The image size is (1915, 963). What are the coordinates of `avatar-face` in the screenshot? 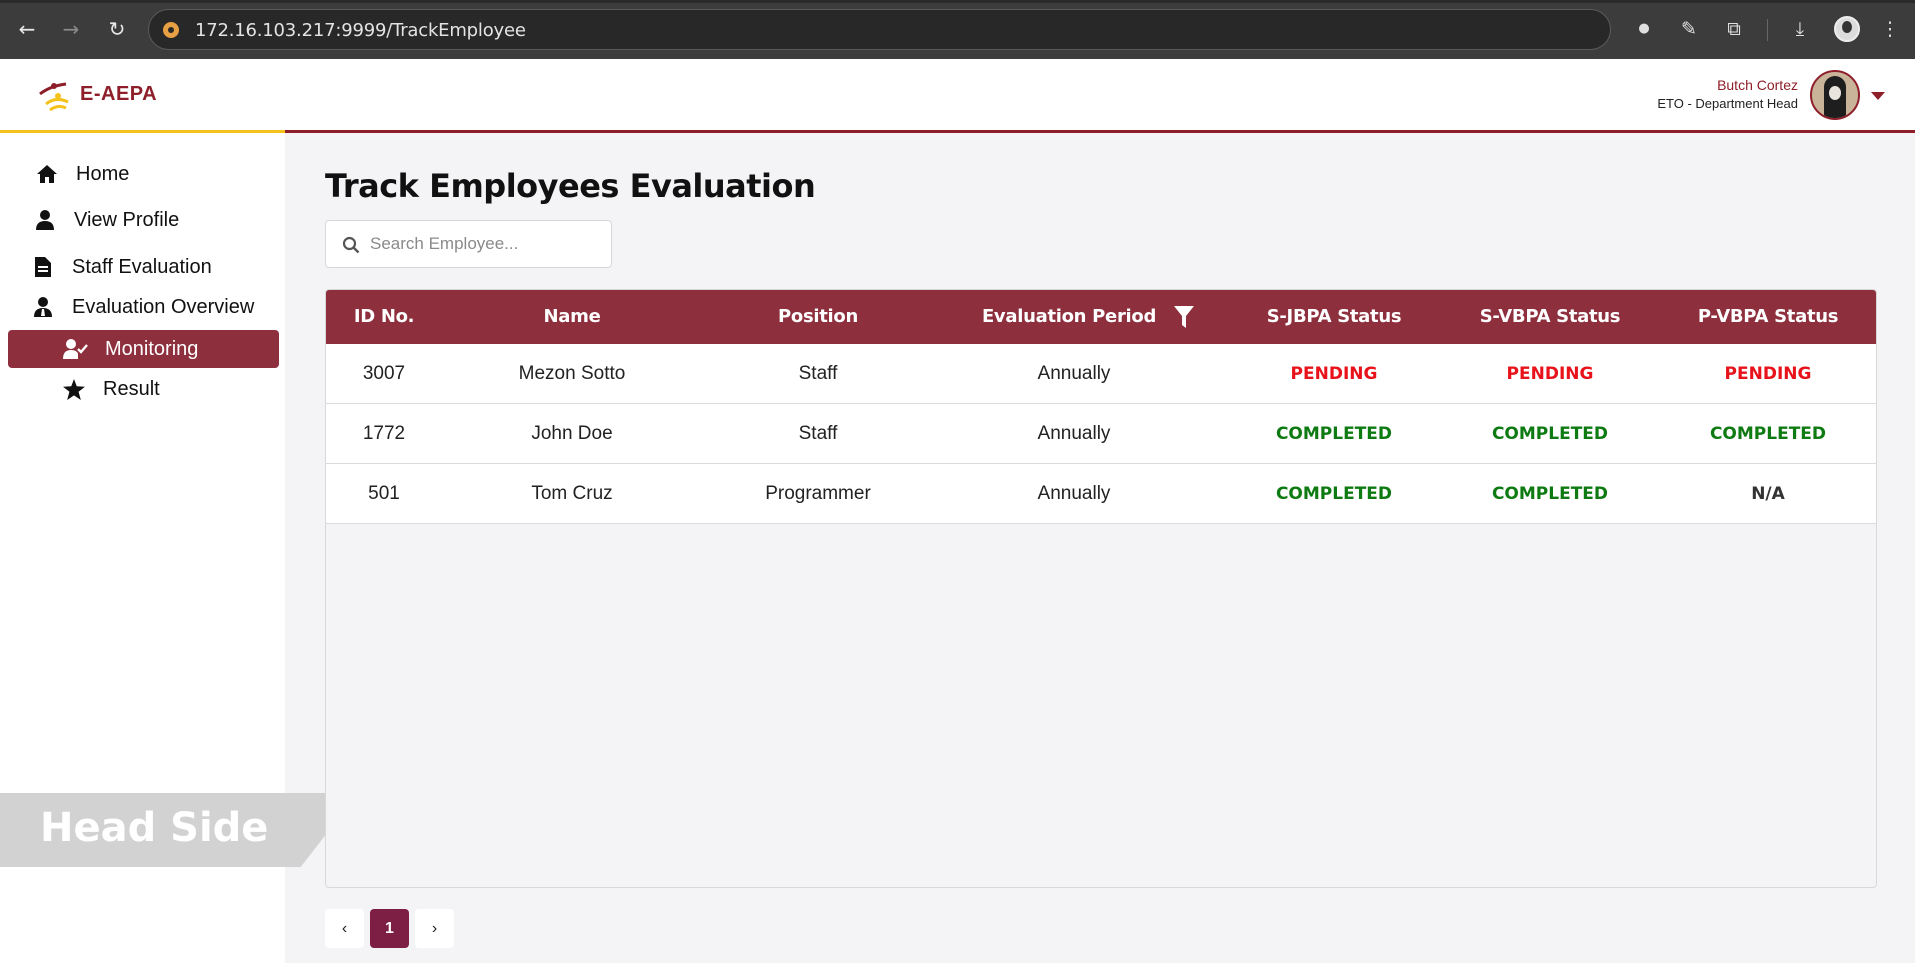 It's located at (1835, 93).